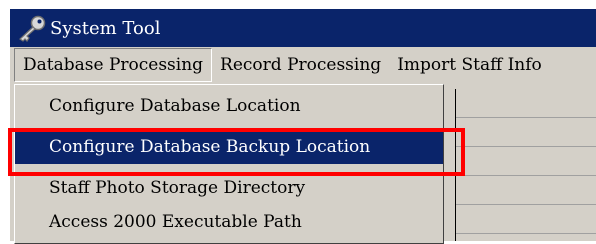  What do you see at coordinates (300, 65) in the screenshot?
I see `menu-record-processing: Record Processing` at bounding box center [300, 65].